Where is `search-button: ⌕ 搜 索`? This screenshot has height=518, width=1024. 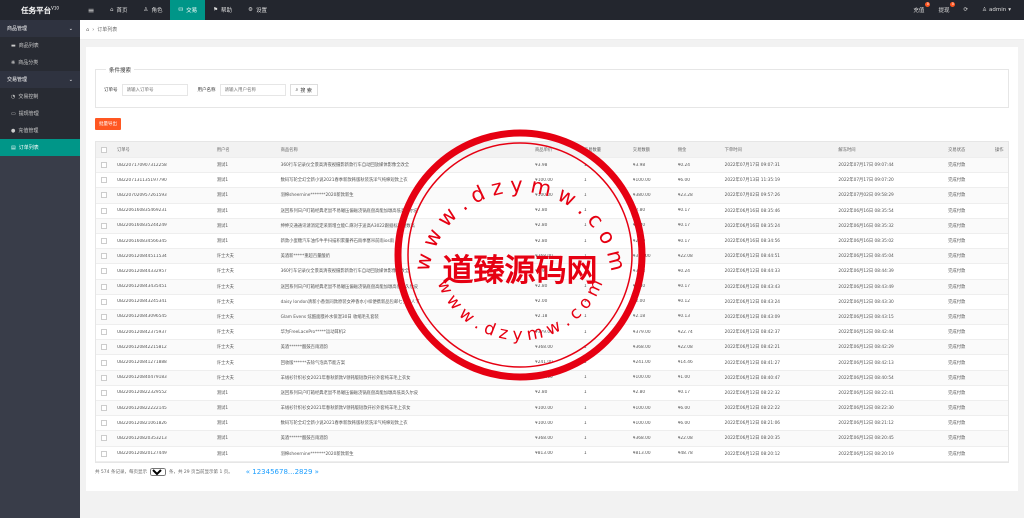 search-button: ⌕ 搜 索 is located at coordinates (303, 90).